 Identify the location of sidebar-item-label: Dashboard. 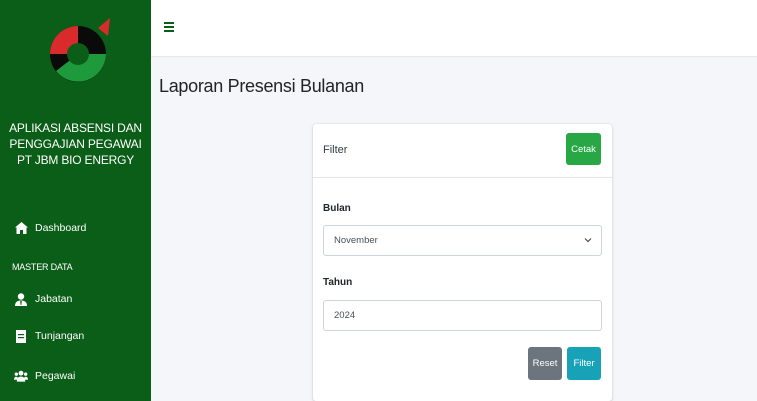
(61, 228).